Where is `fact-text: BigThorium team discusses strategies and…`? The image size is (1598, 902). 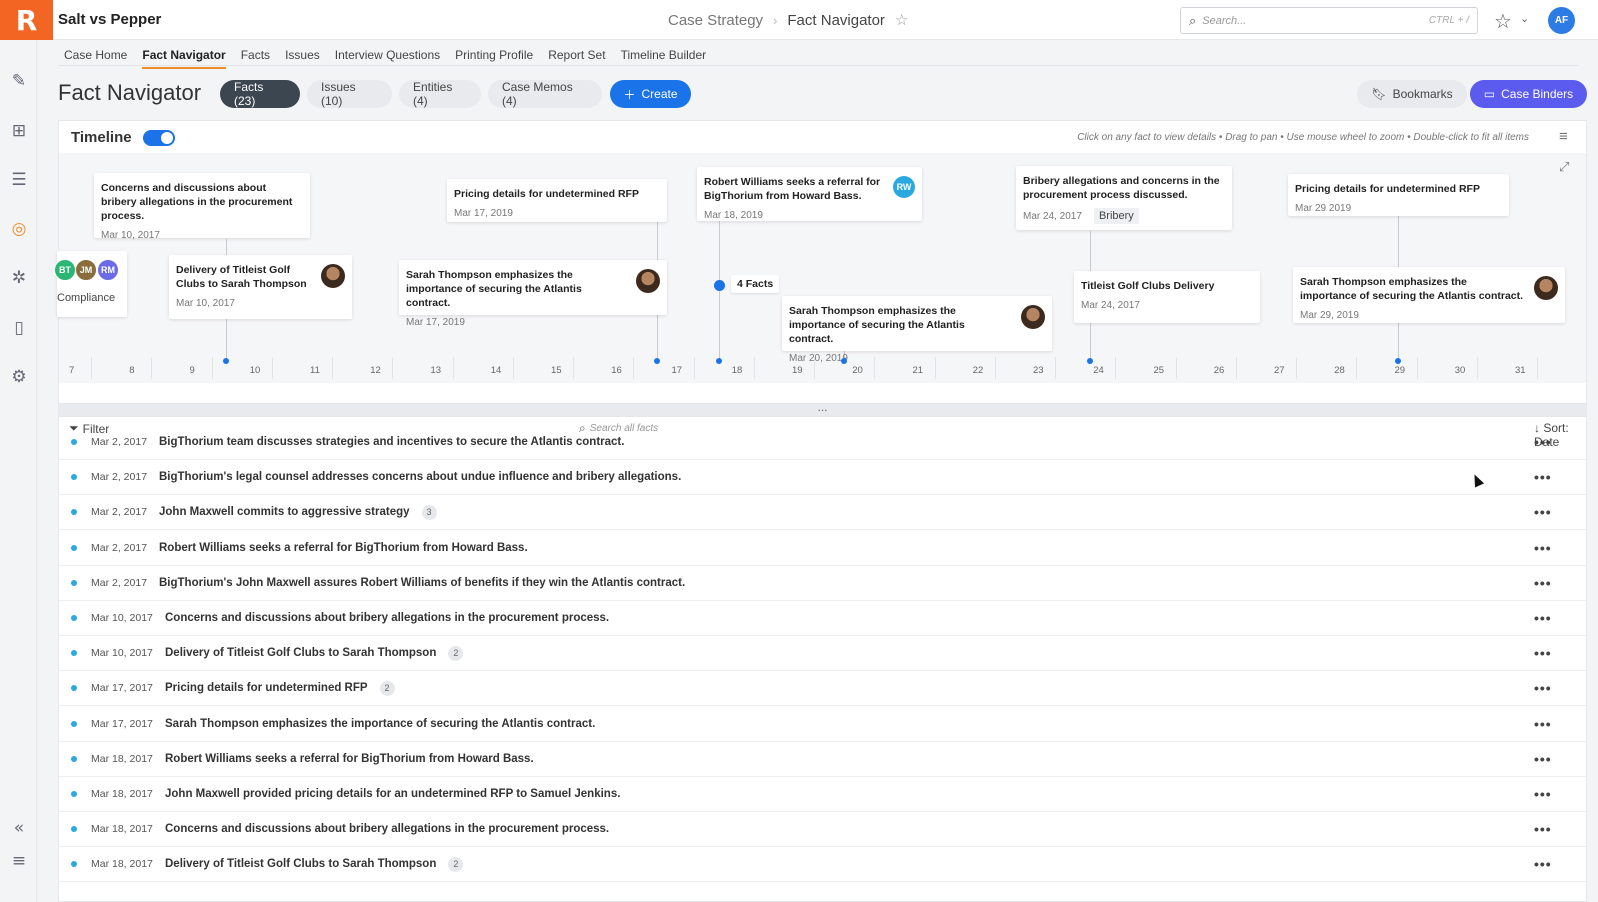
fact-text: BigThorium team discusses strategies and… is located at coordinates (391, 442).